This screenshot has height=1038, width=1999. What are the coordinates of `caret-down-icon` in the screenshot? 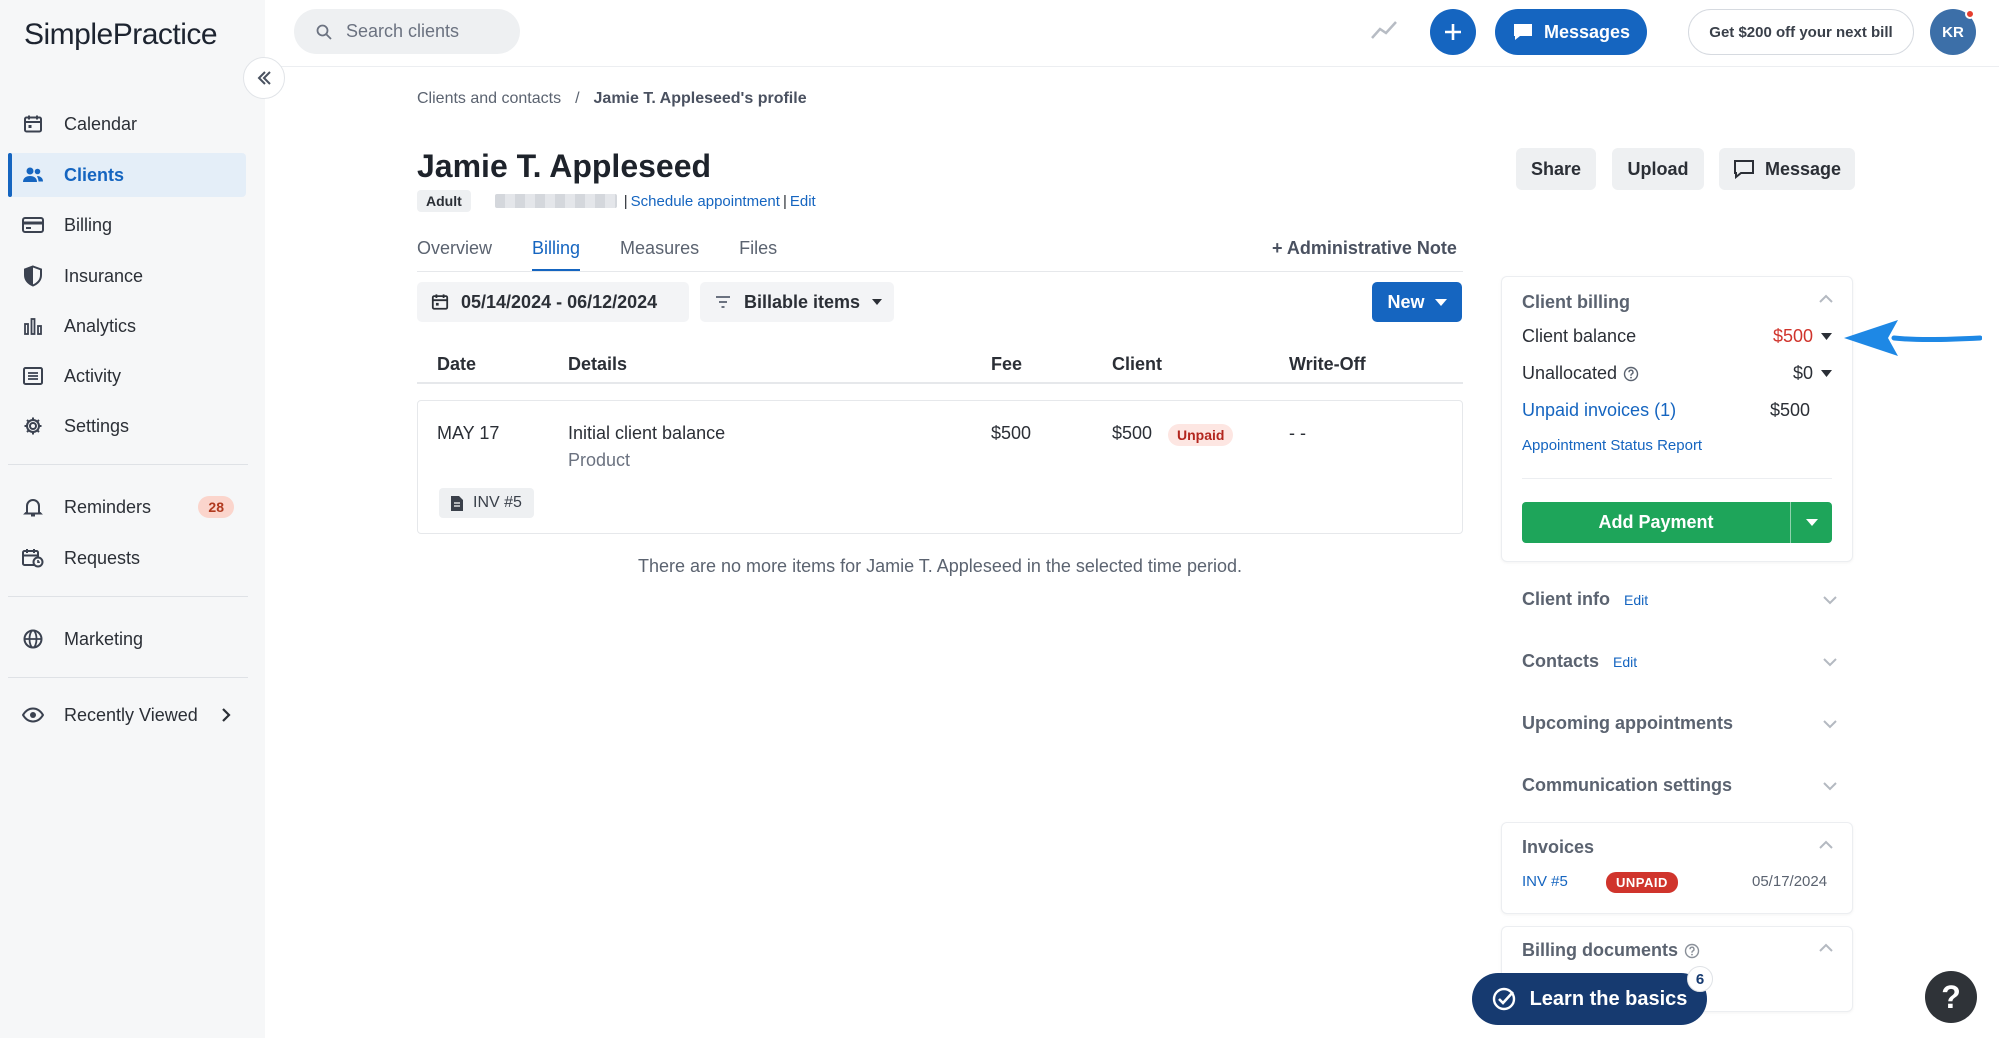 It's located at (1440, 302).